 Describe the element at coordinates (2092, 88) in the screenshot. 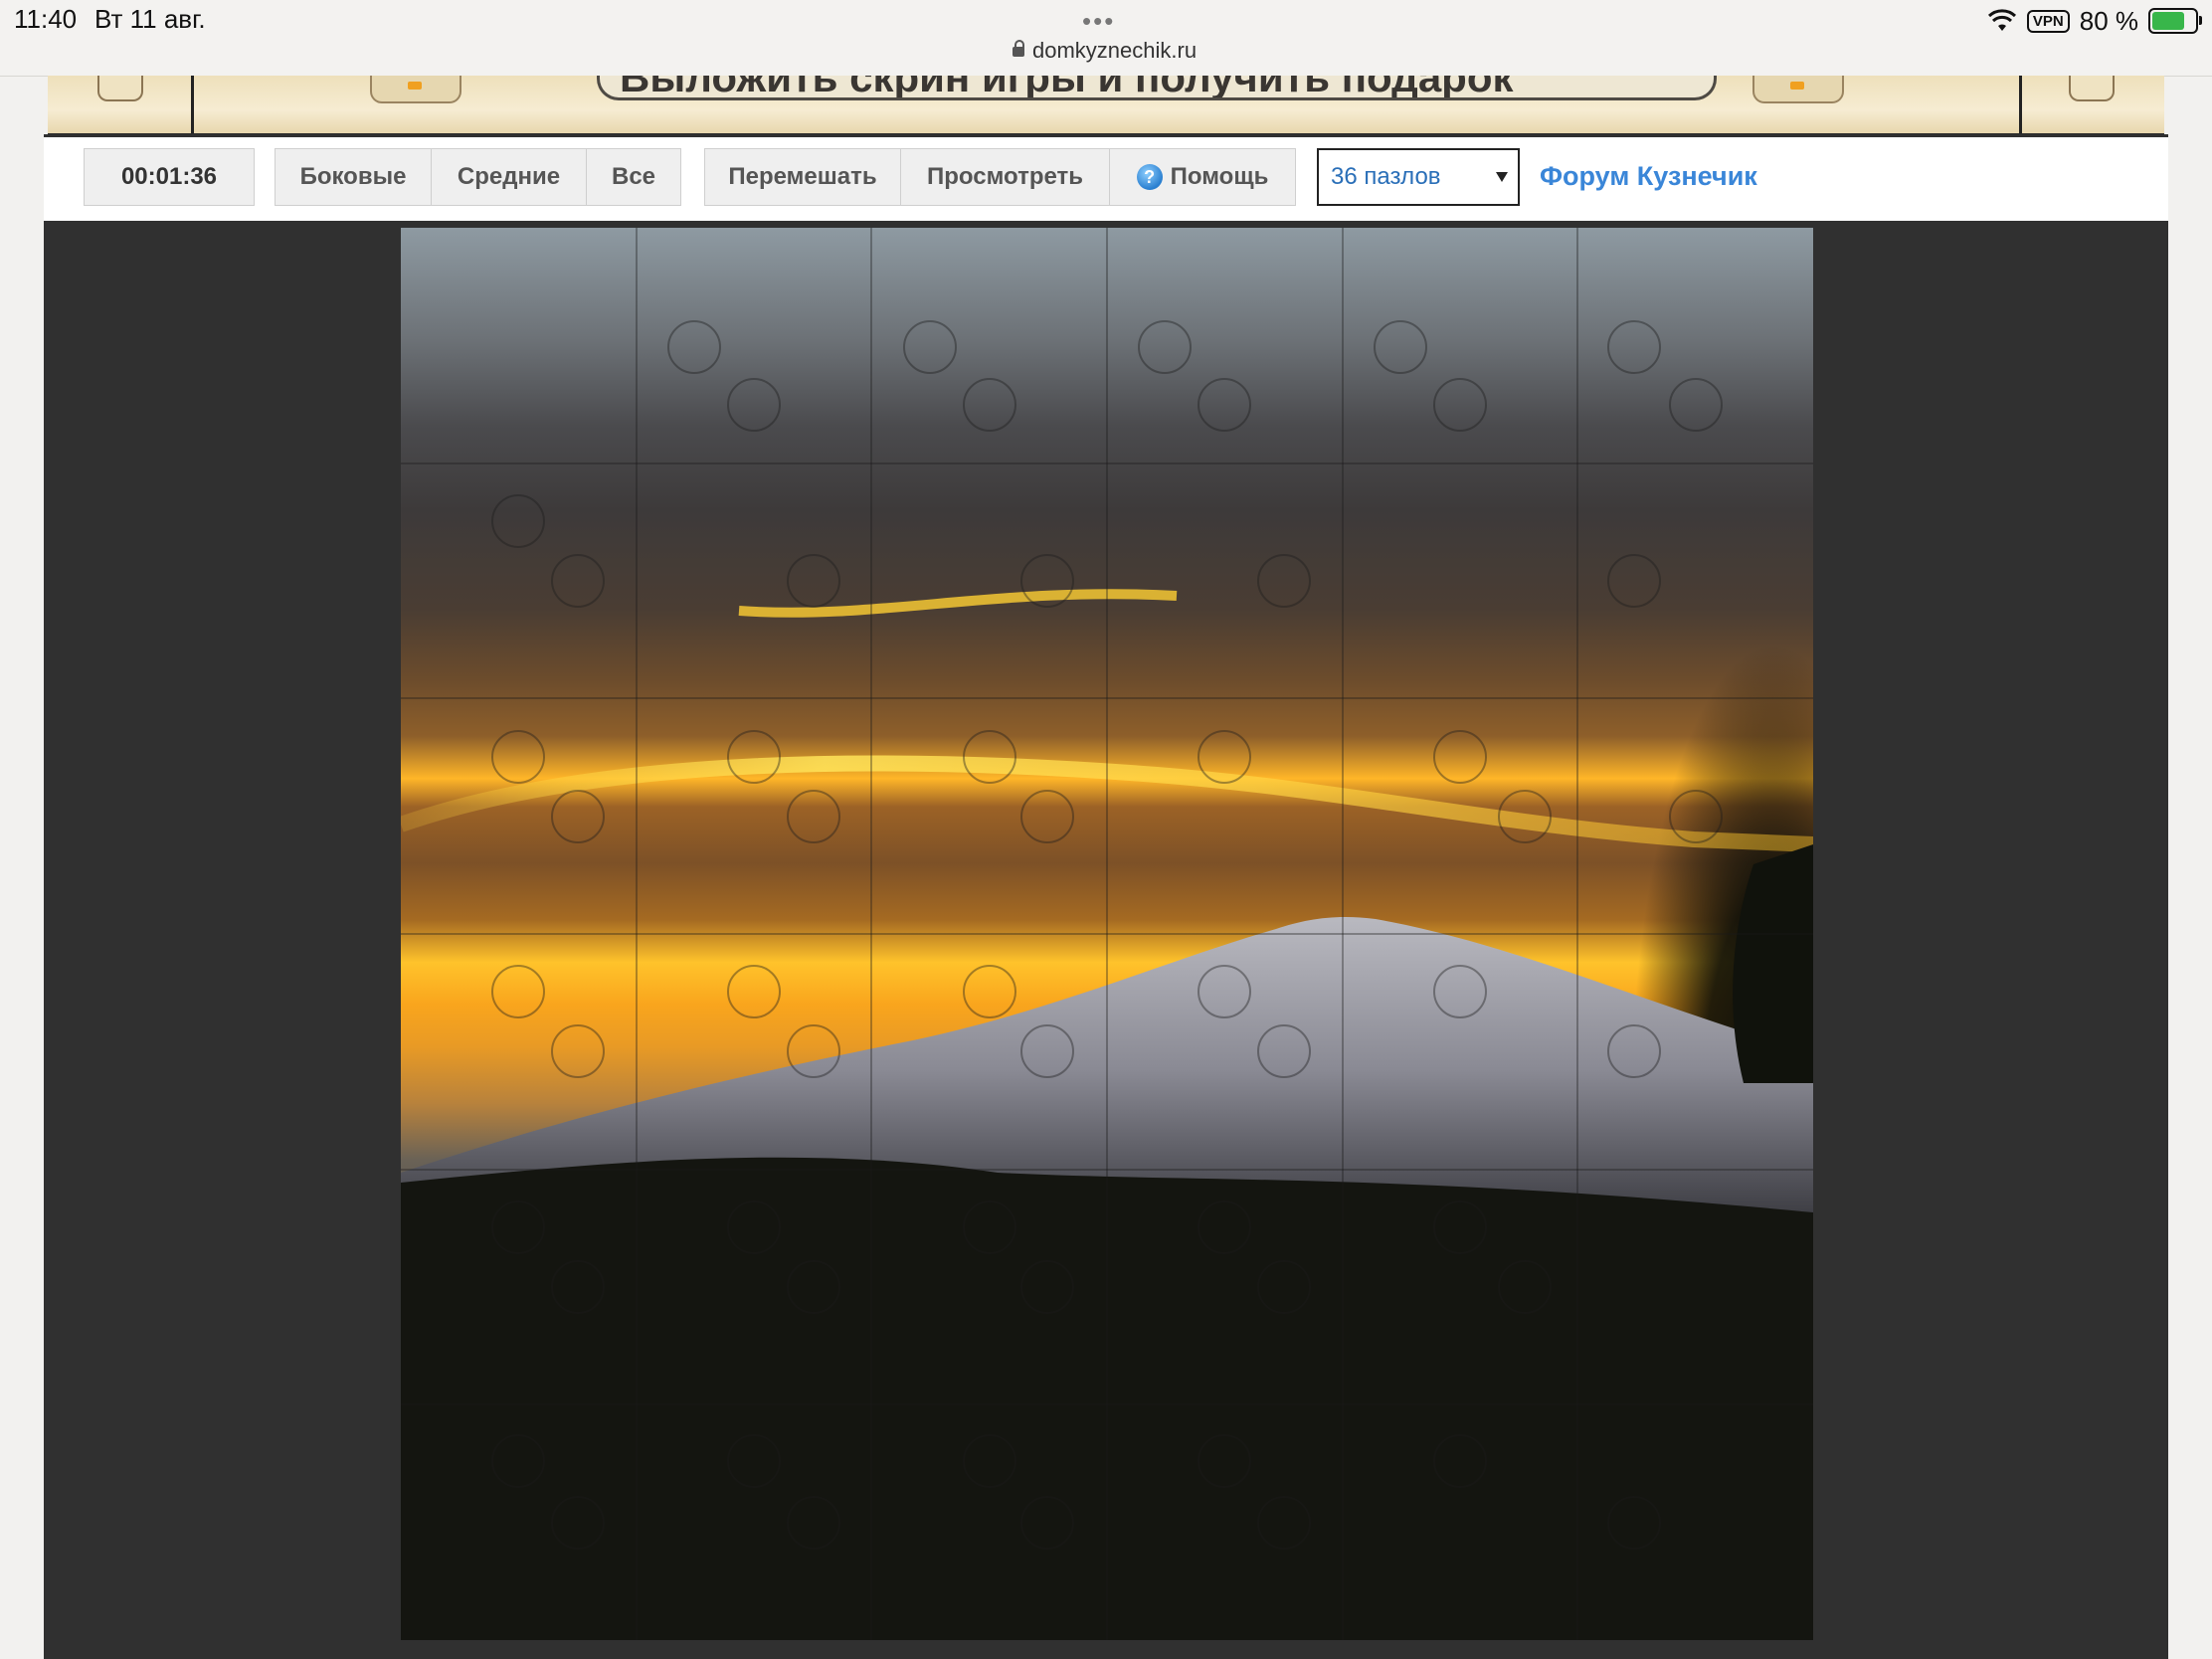

I see `banner-knob-right` at that location.